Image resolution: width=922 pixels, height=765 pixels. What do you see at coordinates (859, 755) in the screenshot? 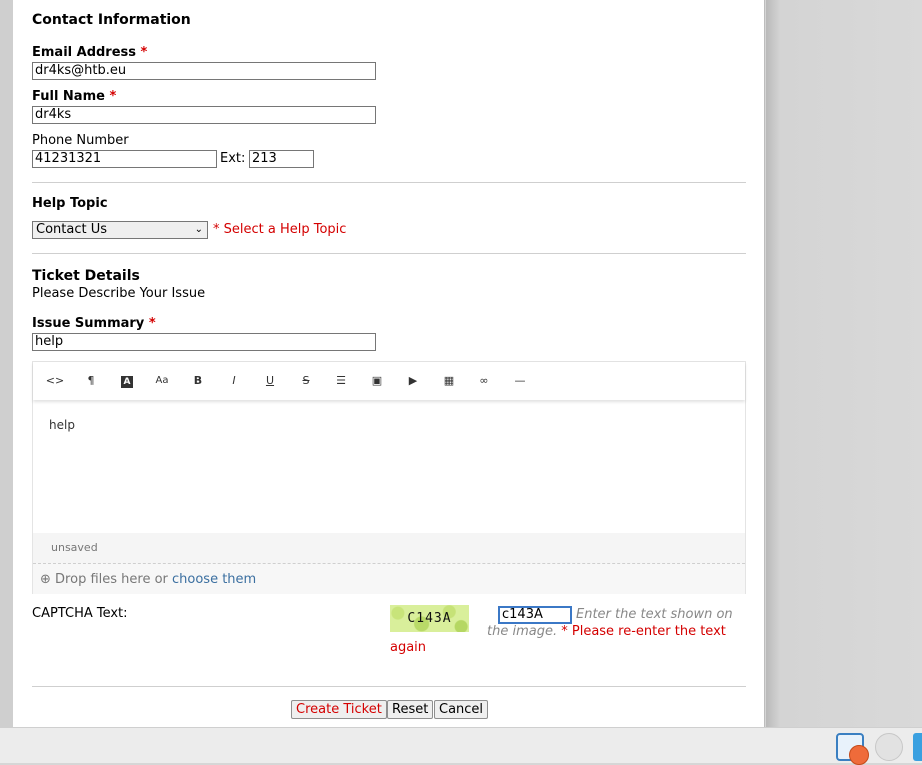
I see `notification-badge-icon` at bounding box center [859, 755].